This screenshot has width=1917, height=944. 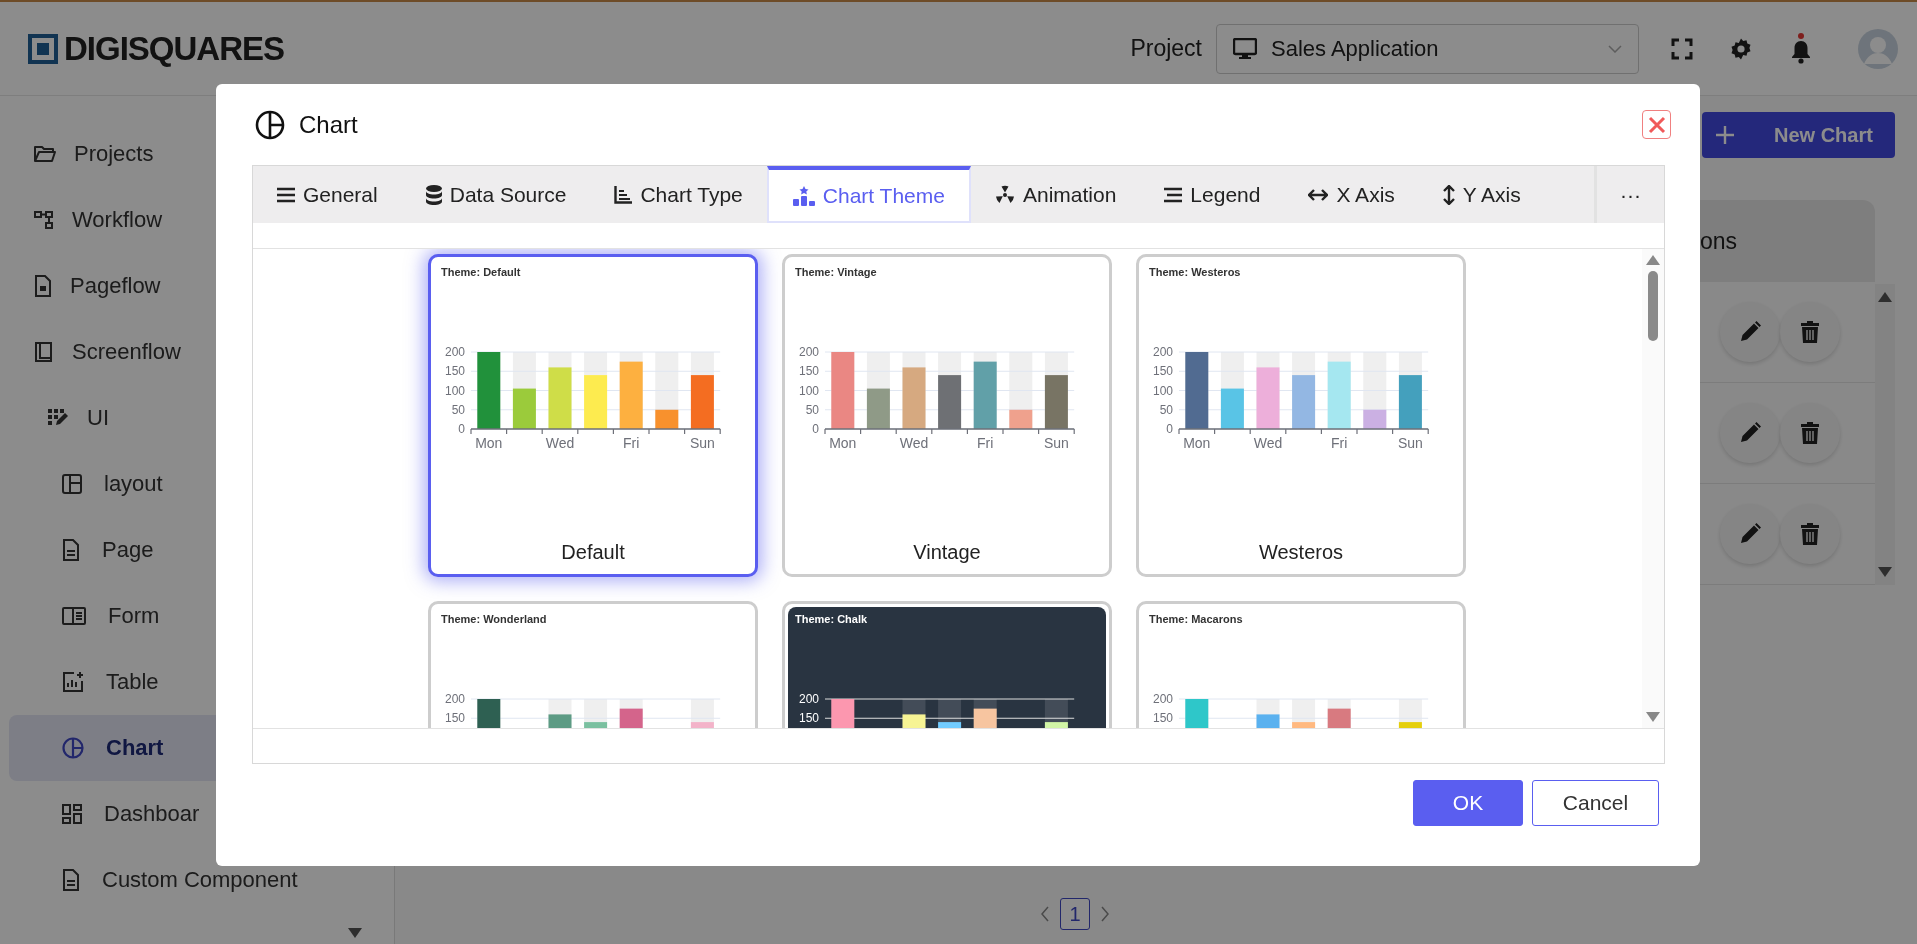 What do you see at coordinates (201, 286) in the screenshot?
I see `sidebar-item: Pageflow` at bounding box center [201, 286].